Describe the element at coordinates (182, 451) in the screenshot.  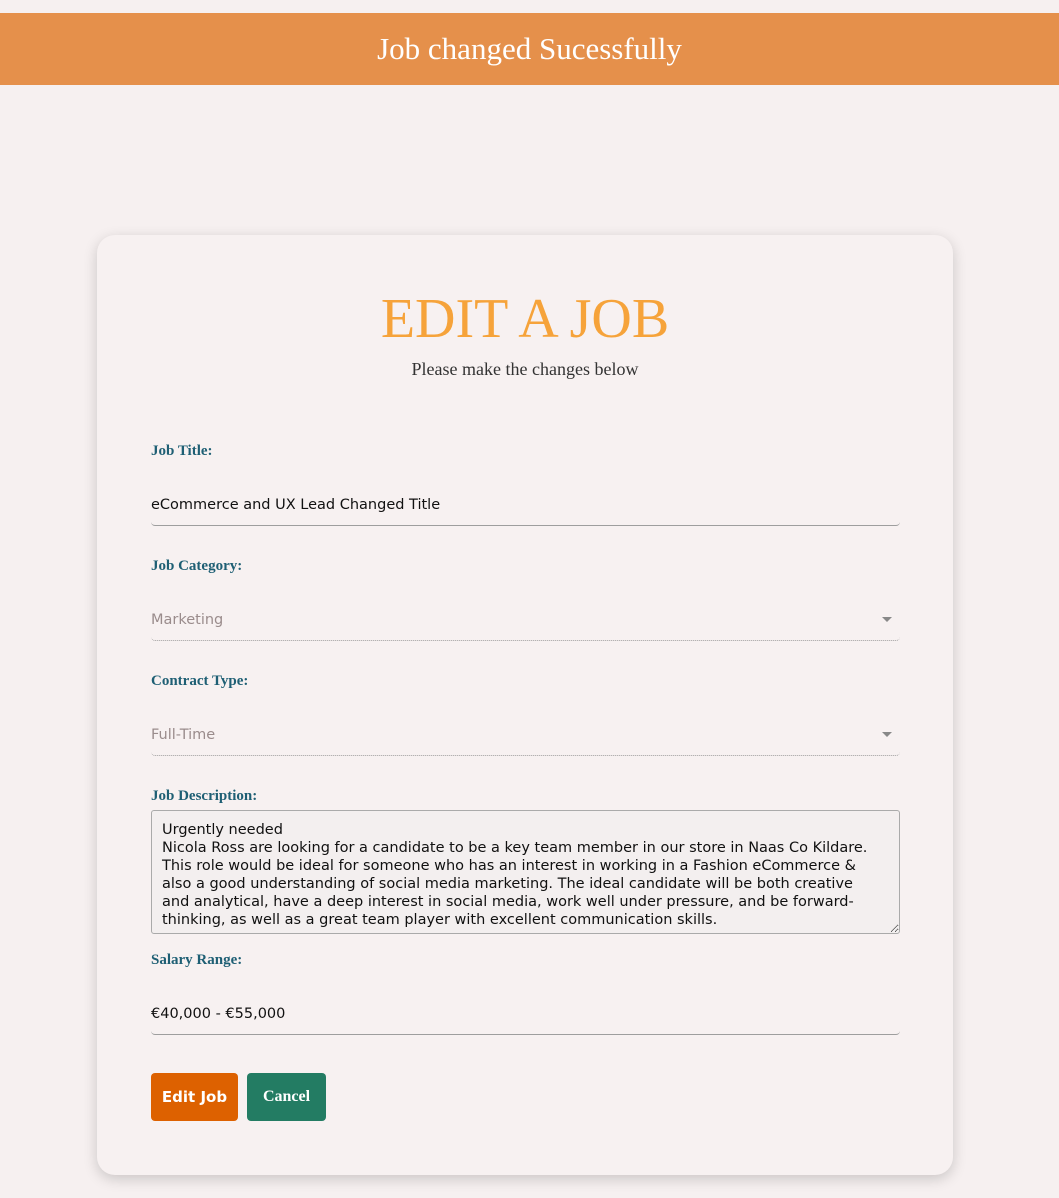
I see `job-title-label: Job Title:` at that location.